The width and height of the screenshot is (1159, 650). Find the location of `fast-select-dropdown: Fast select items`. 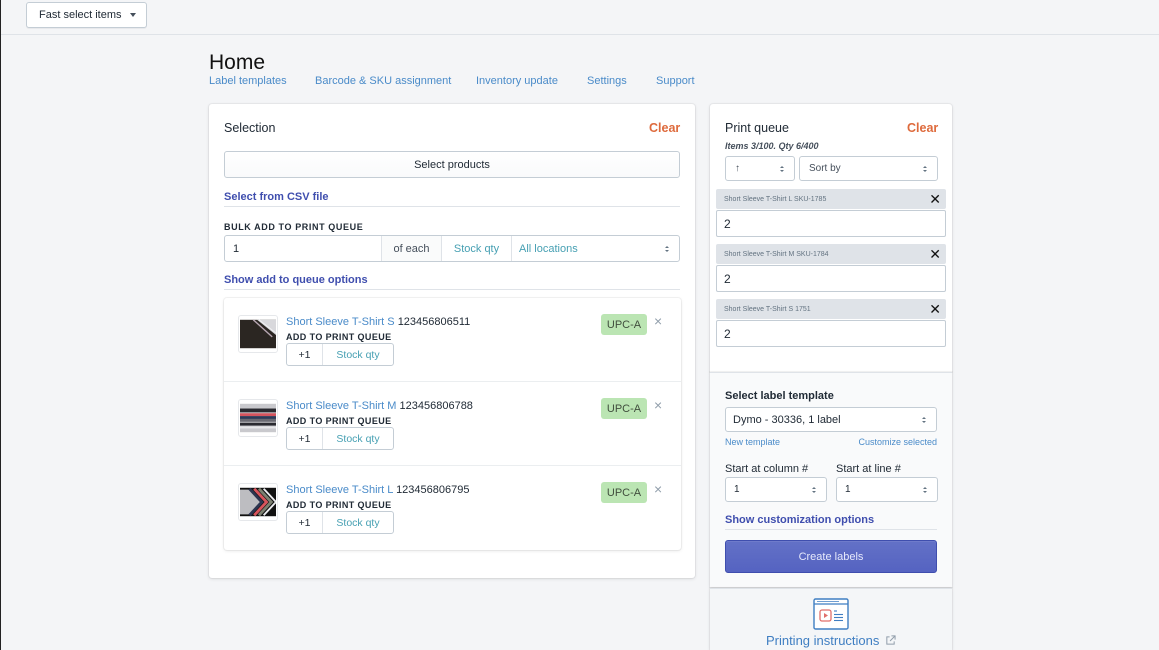

fast-select-dropdown: Fast select items is located at coordinates (86, 15).